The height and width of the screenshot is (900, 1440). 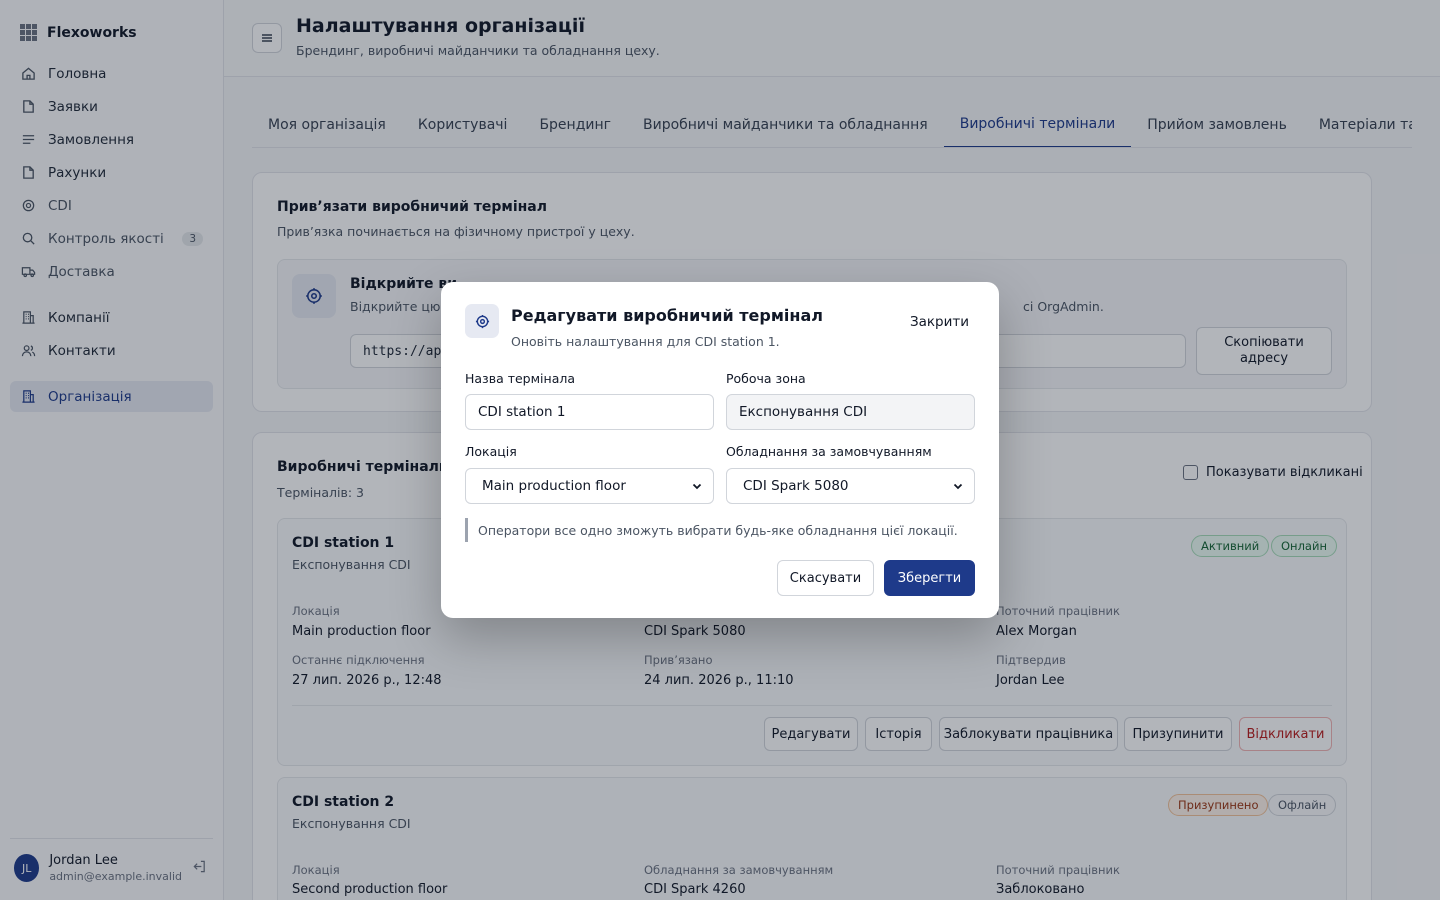 What do you see at coordinates (554, 486) in the screenshot?
I see `location-select-value: Main production floor` at bounding box center [554, 486].